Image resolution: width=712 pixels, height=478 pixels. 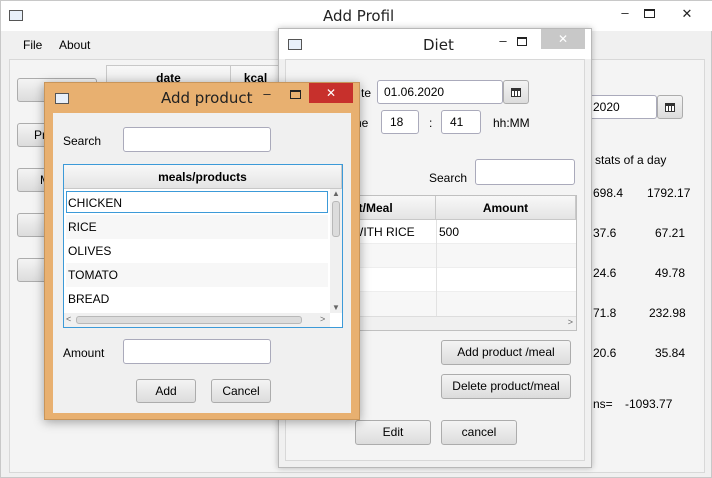 I want to click on main-date-button, so click(x=670, y=107).